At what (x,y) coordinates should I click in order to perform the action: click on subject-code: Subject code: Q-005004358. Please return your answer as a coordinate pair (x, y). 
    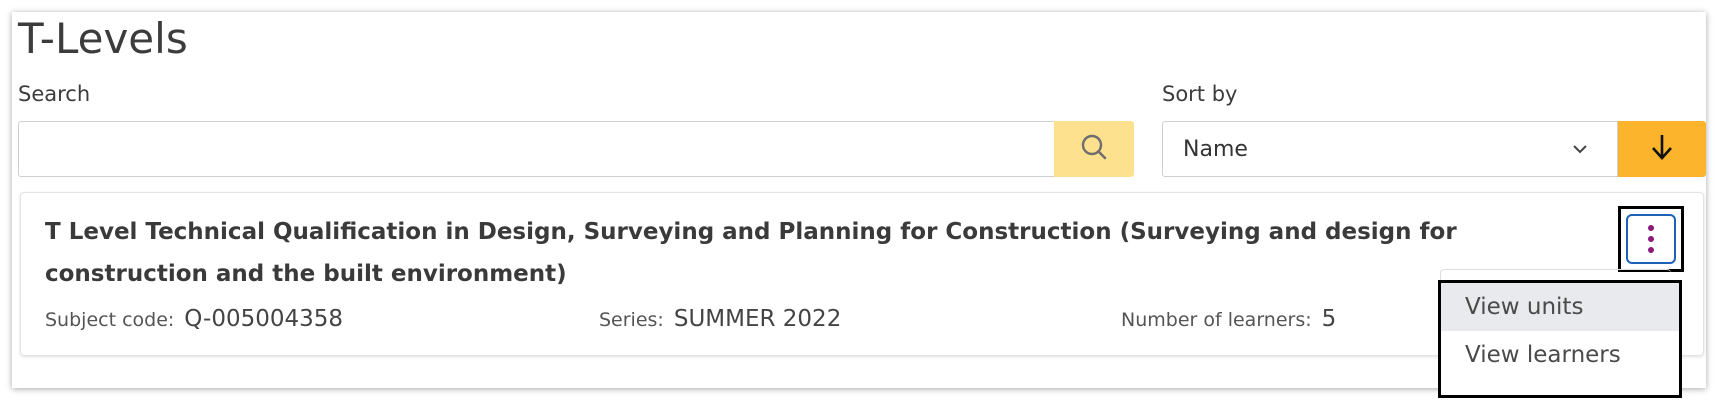
    Looking at the image, I should click on (194, 319).